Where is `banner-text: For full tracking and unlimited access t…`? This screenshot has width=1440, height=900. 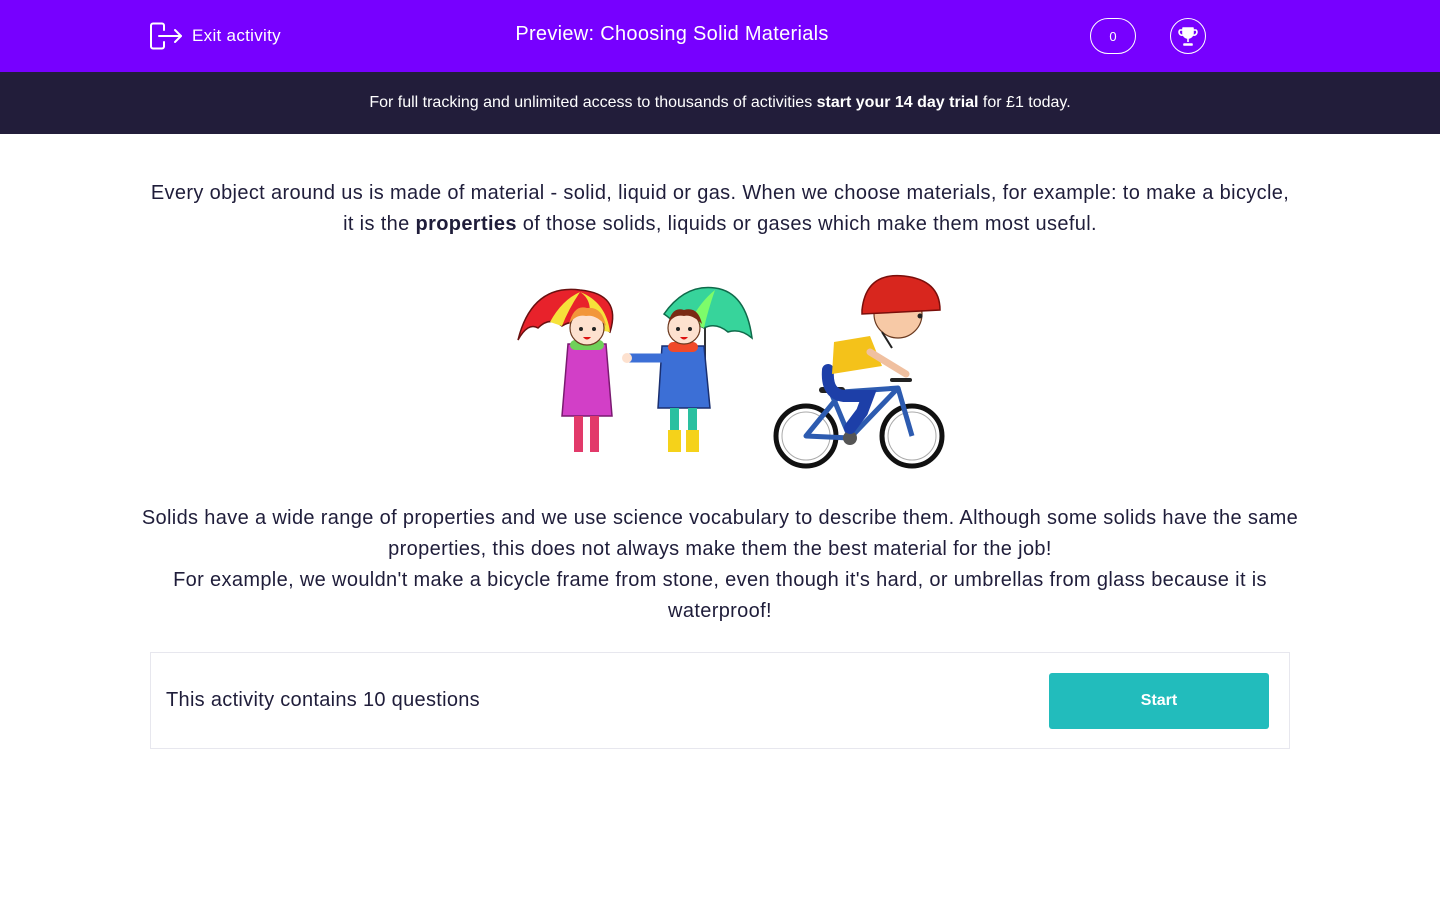 banner-text: For full tracking and unlimited access t… is located at coordinates (593, 102).